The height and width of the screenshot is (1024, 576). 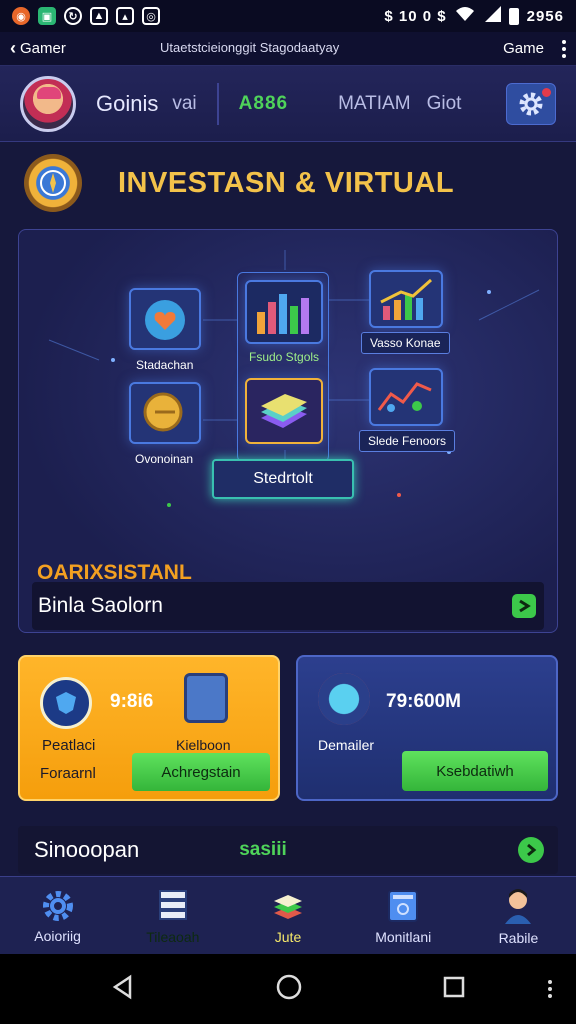 I want to click on back-label: Gamer, so click(x=43, y=48).